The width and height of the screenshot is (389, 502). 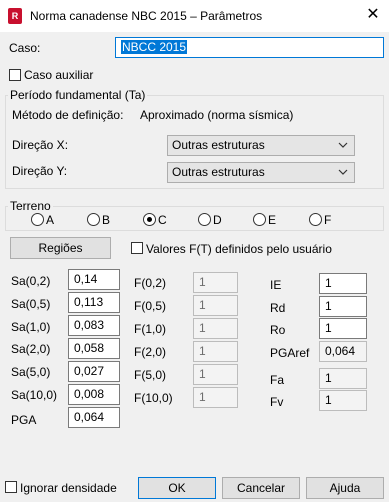 I want to click on ro-input: 1, so click(x=343, y=328).